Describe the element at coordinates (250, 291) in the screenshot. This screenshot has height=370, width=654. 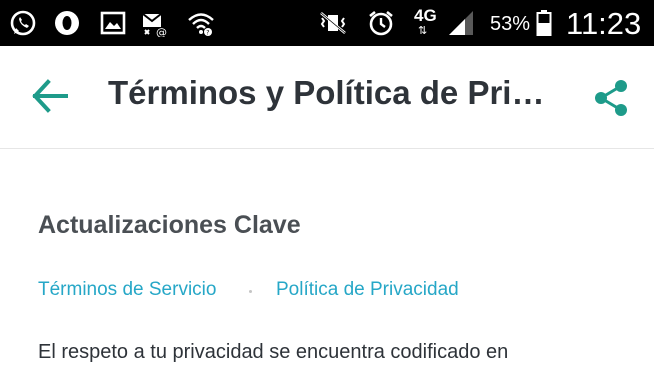
I see `link-separator` at that location.